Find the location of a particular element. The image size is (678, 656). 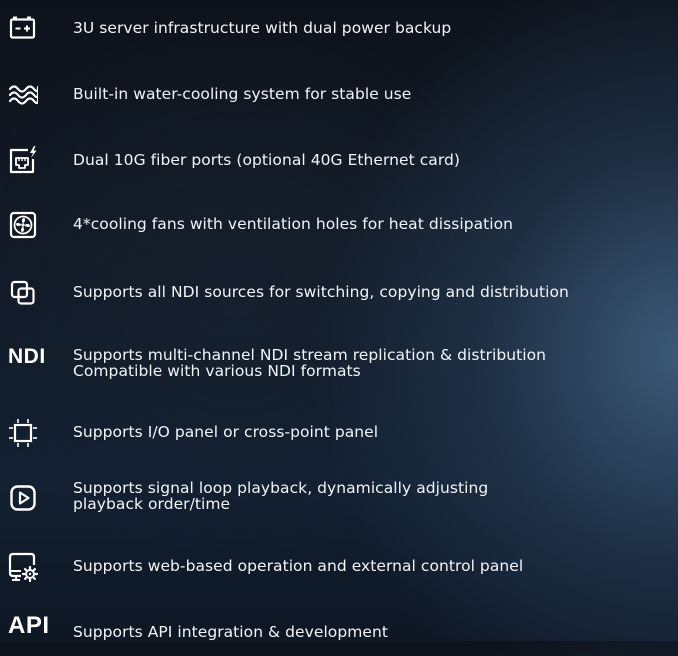

feature-item-io-panel: Supports I/O panel or cross-point panel is located at coordinates (339, 438).